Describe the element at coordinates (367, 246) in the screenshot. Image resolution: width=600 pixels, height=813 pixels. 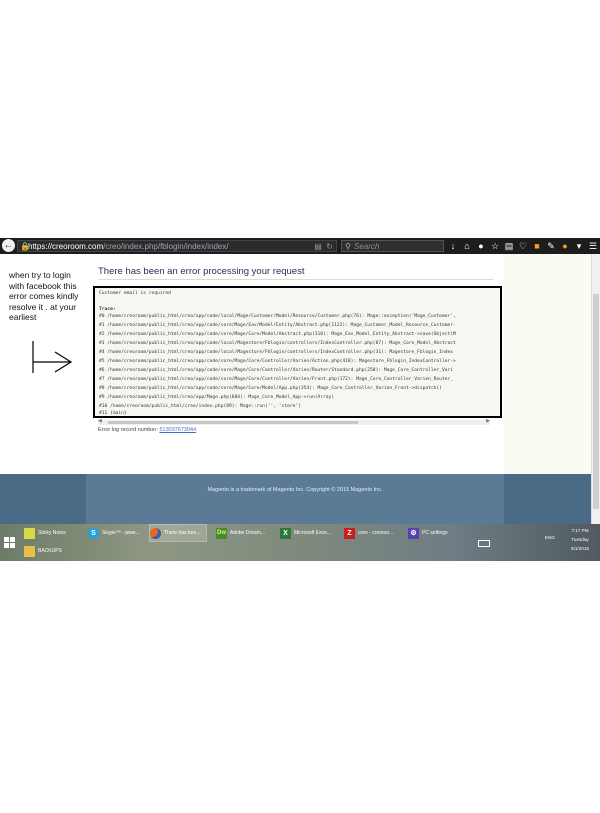
I see `search-placeholder: Search` at that location.